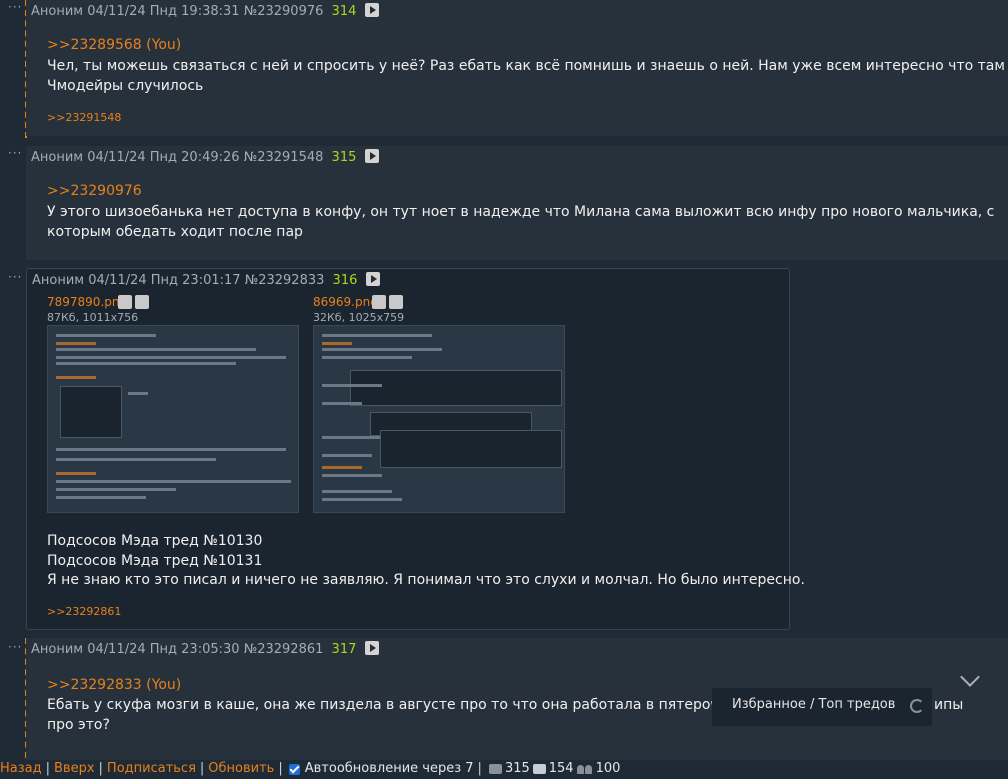 The height and width of the screenshot is (779, 1008). What do you see at coordinates (94, 191) in the screenshot?
I see `reply-link: >>23290976` at bounding box center [94, 191].